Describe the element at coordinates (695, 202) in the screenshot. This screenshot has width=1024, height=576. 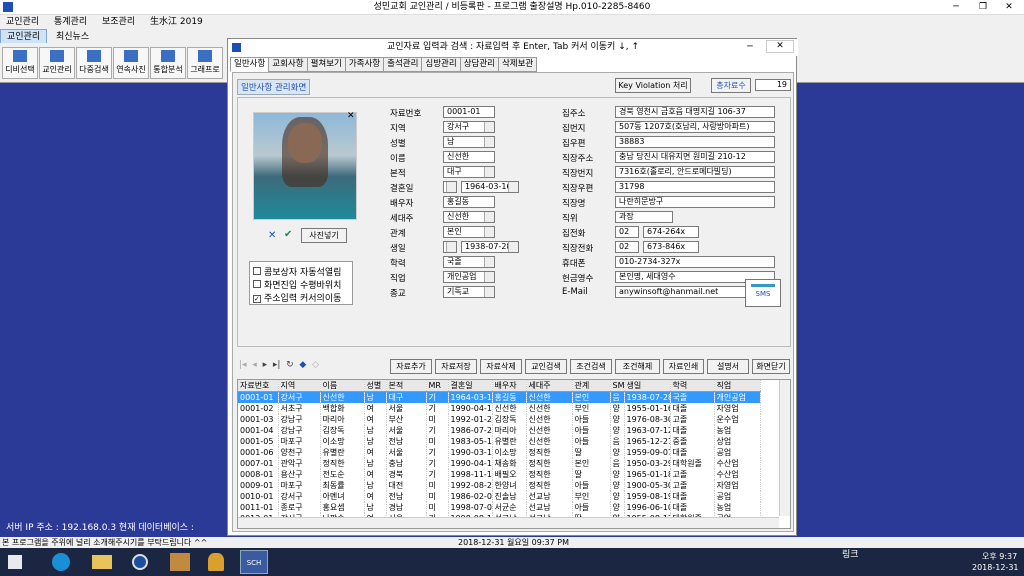
I see `field-value: 나란히문방구` at that location.